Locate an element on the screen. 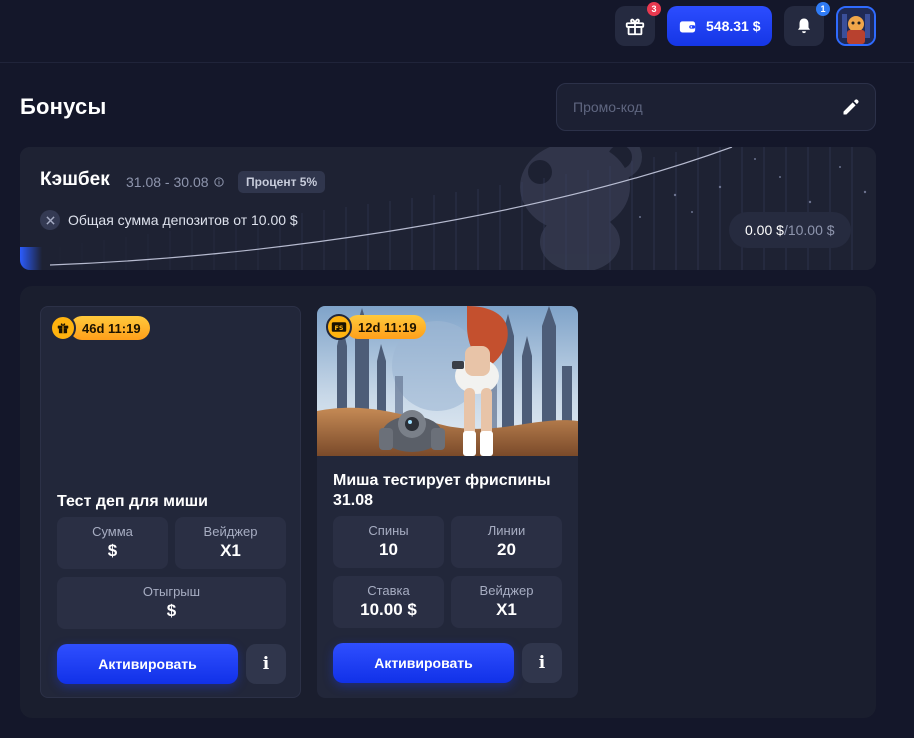 Image resolution: width=914 pixels, height=738 pixels. notifications-button: 1 is located at coordinates (807, 24).